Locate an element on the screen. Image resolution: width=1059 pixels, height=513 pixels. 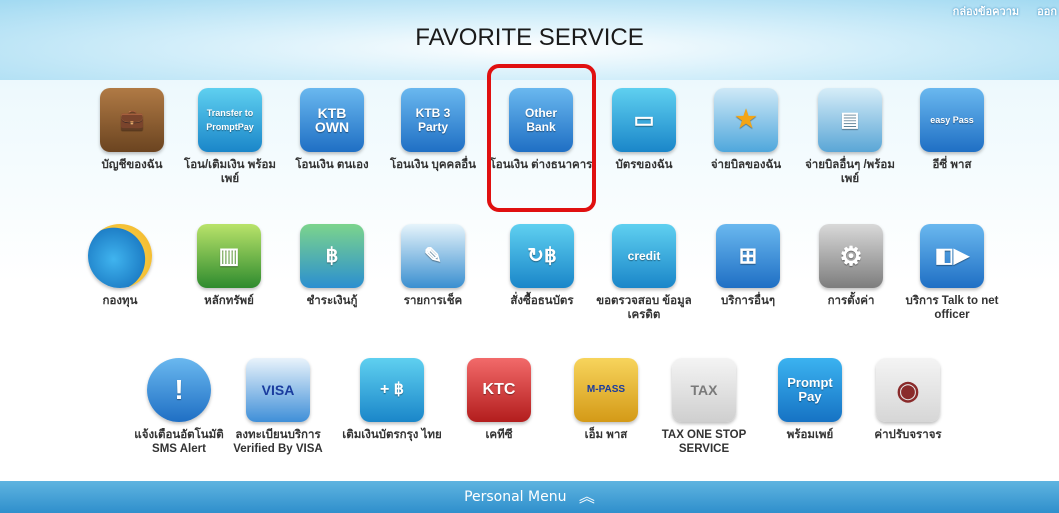
tile-label: อีซี่ พาส is located at coordinates (952, 165).